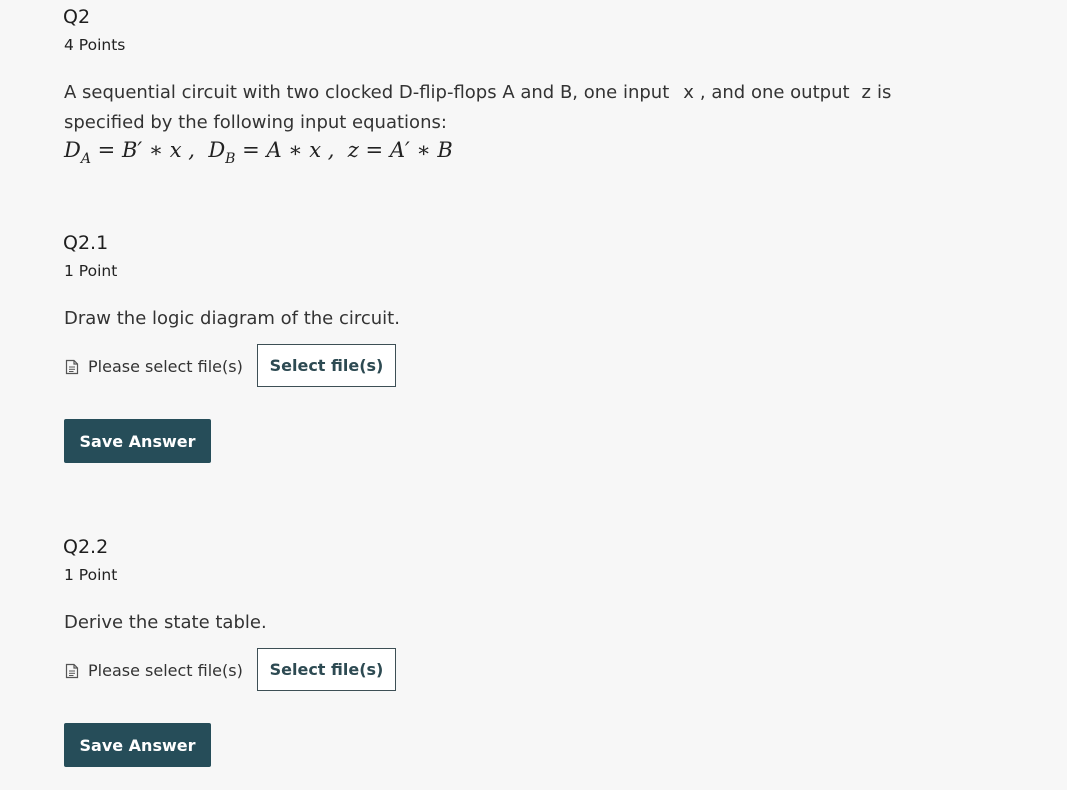 The width and height of the screenshot is (1067, 790). I want to click on subquestion-2-file-row: Please select file(s), so click(153, 670).